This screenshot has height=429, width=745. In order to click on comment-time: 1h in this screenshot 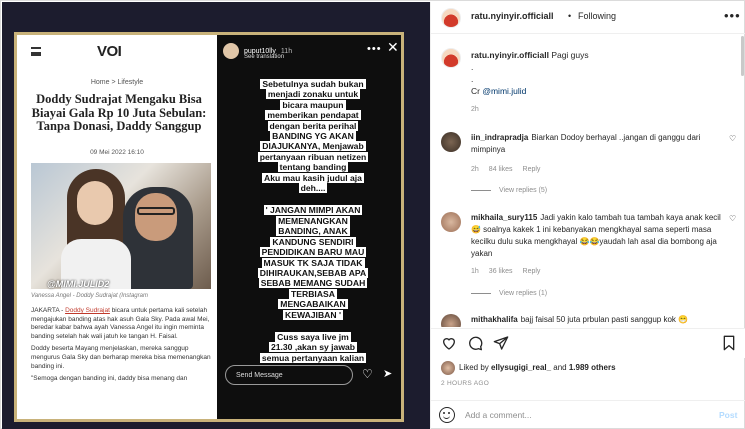, I will do `click(475, 271)`.